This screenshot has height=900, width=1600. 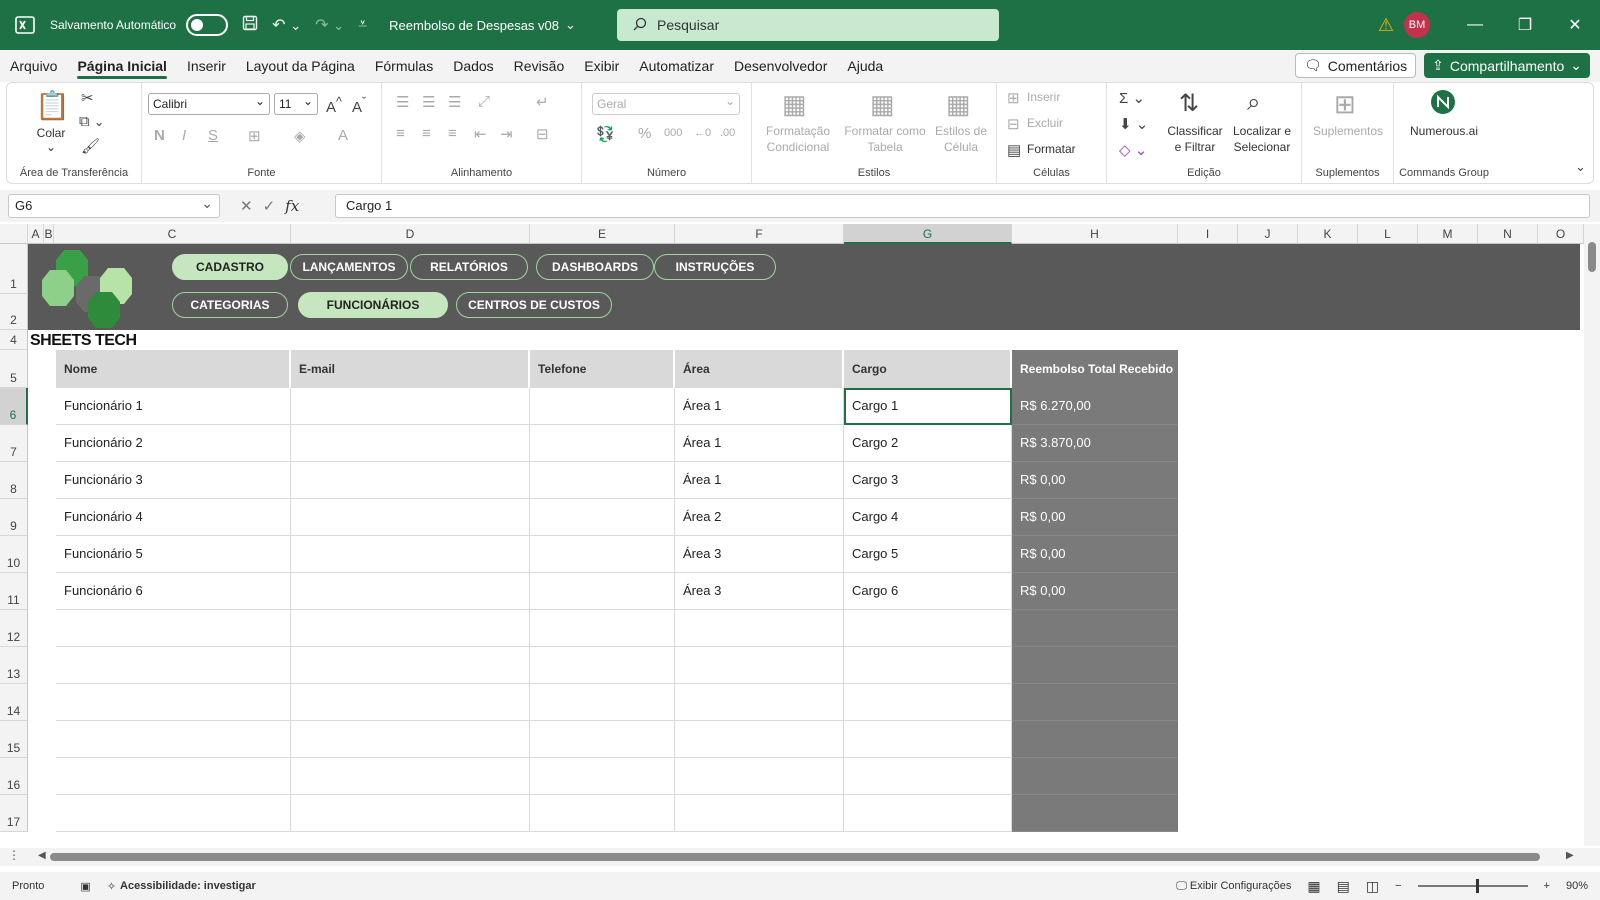 I want to click on column-header: H, so click(x=1095, y=234).